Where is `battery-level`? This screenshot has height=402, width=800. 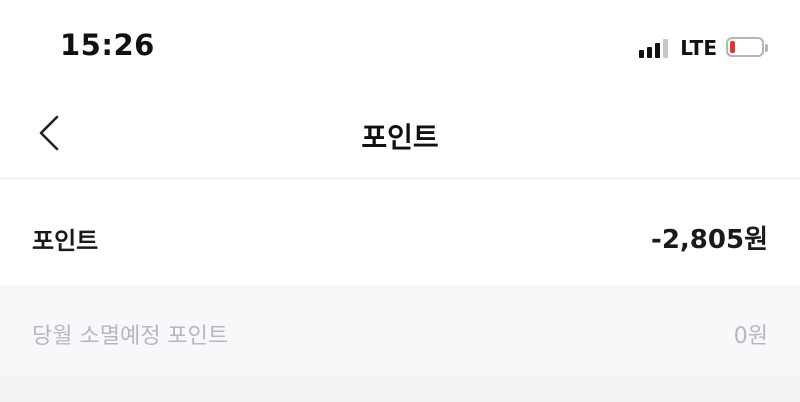 battery-level is located at coordinates (732, 47).